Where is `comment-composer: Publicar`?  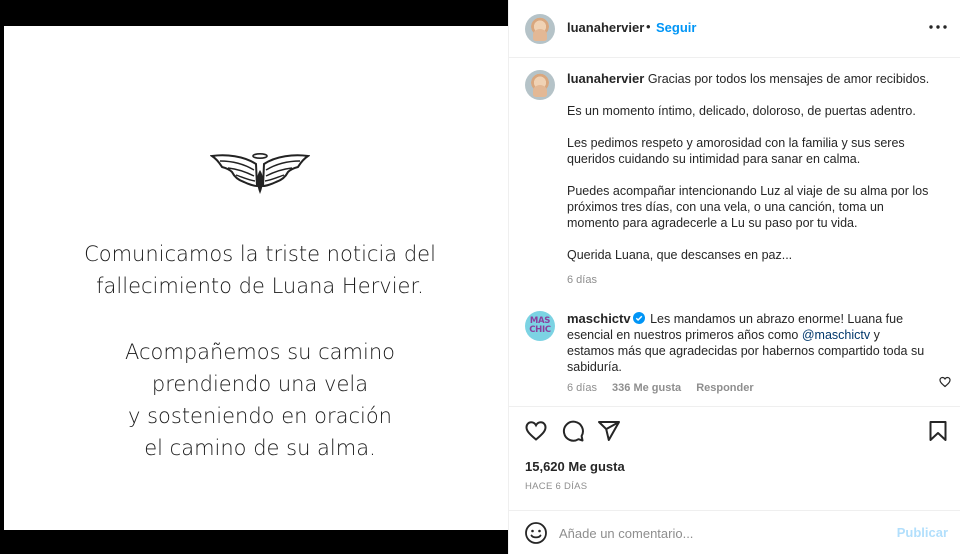 comment-composer: Publicar is located at coordinates (734, 532).